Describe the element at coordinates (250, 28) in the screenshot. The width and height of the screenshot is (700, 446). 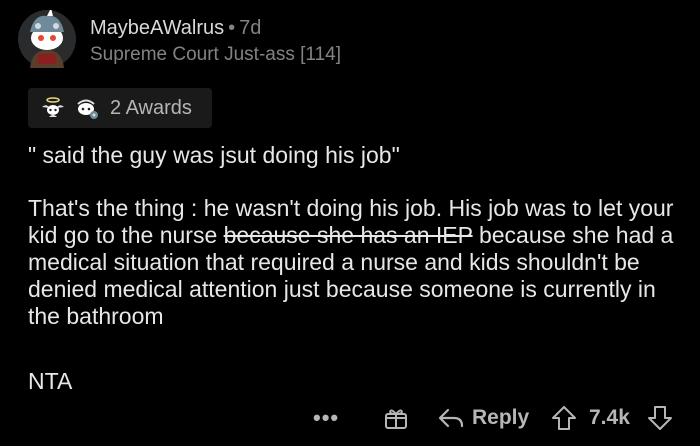
I see `comment-age: 7d` at that location.